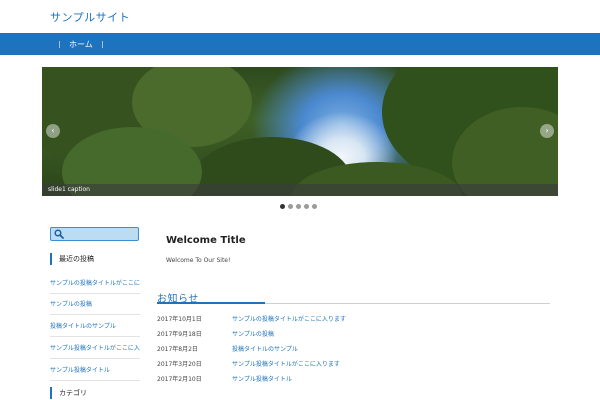 This screenshot has width=600, height=400. I want to click on search-icon, so click(59, 234).